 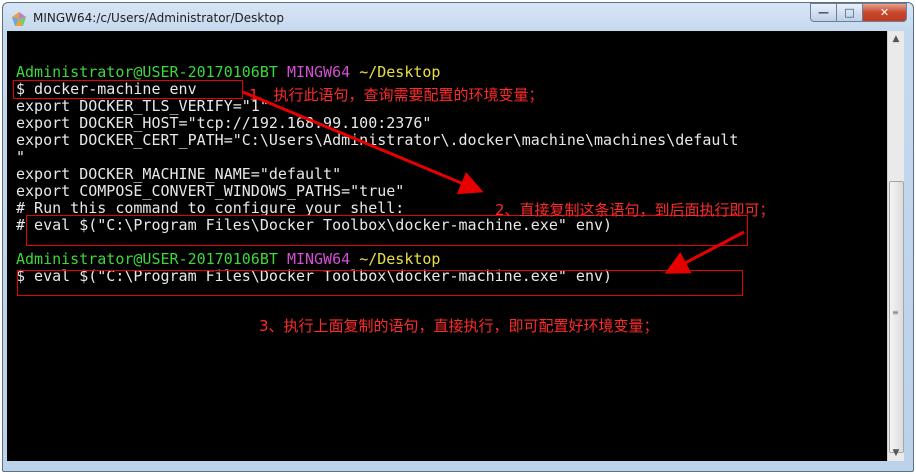 I want to click on annotation-note-2: 2、直接复制这条语句，到后面执行即可；, so click(x=635, y=210).